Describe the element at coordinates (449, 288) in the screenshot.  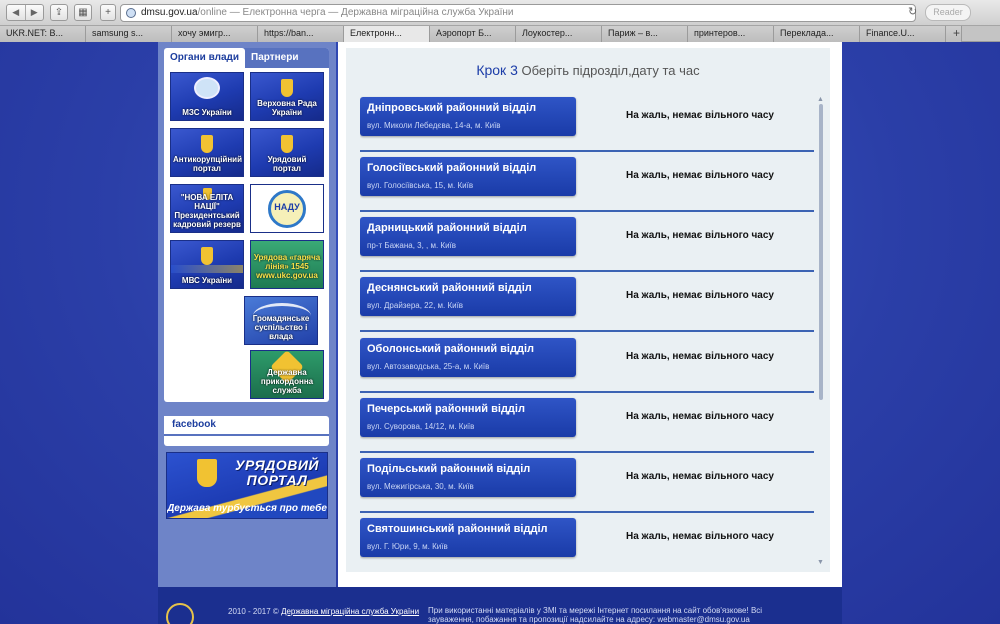
I see `department-name: Деснянський районний відділ` at that location.